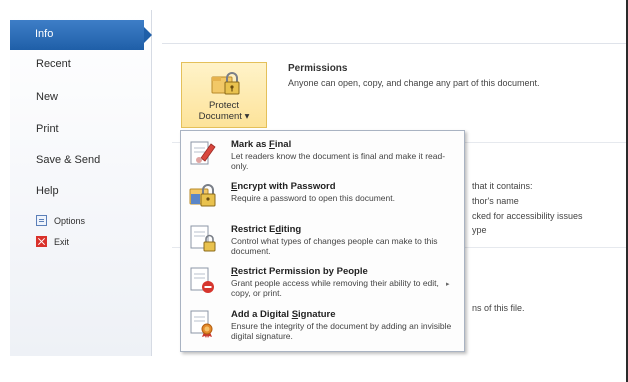  Describe the element at coordinates (283, 314) in the screenshot. I see `digital-signature-title: Add a Digital Signature` at that location.